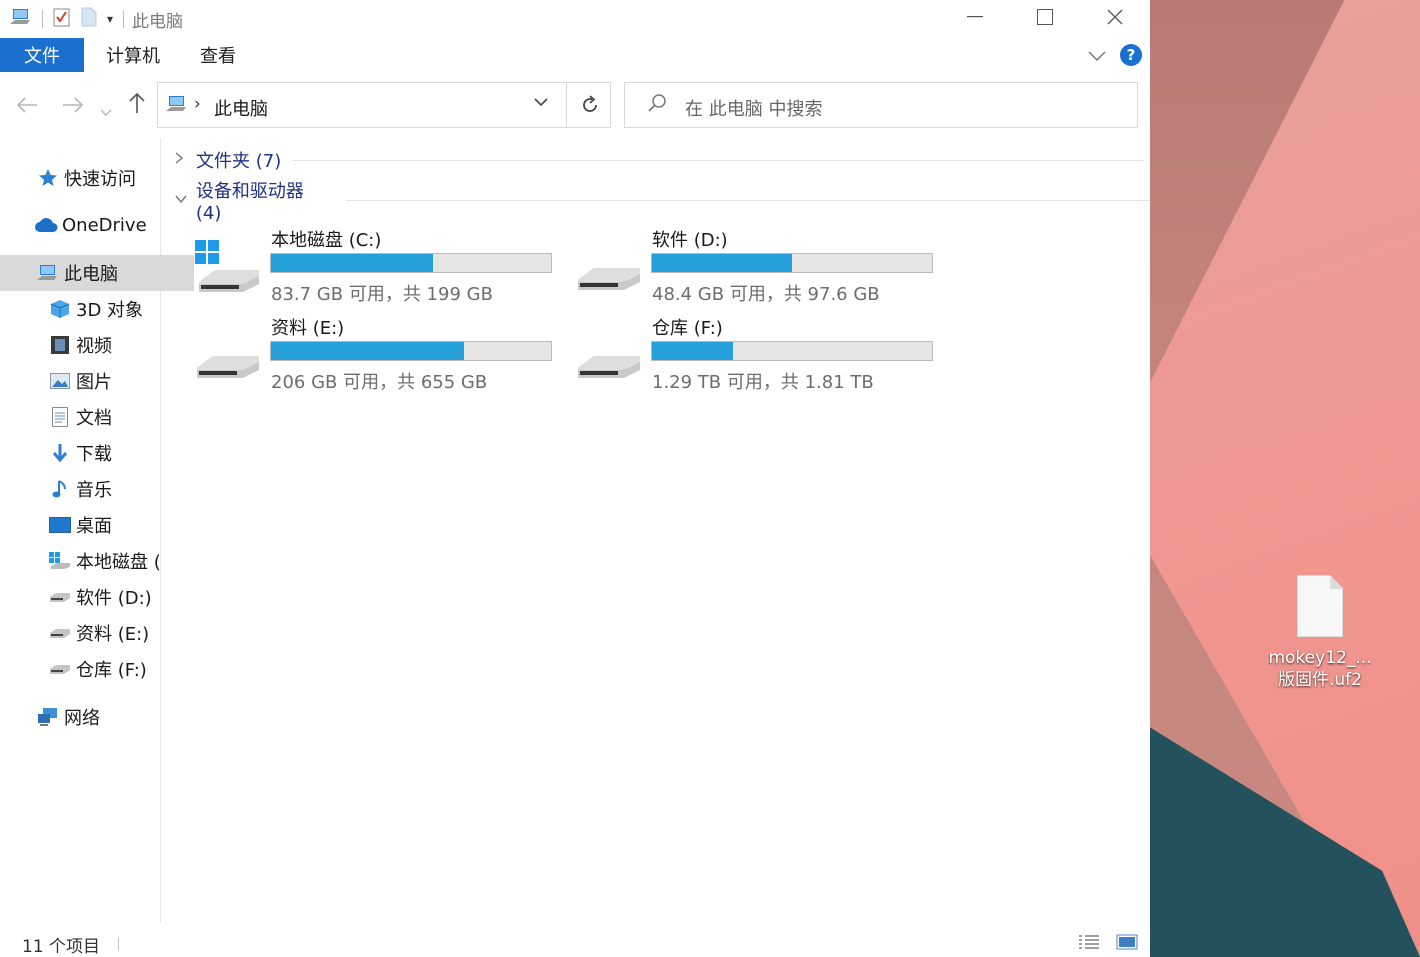  Describe the element at coordinates (249, 202) in the screenshot. I see `group-header-label: 设备和驱动器 (4)` at that location.